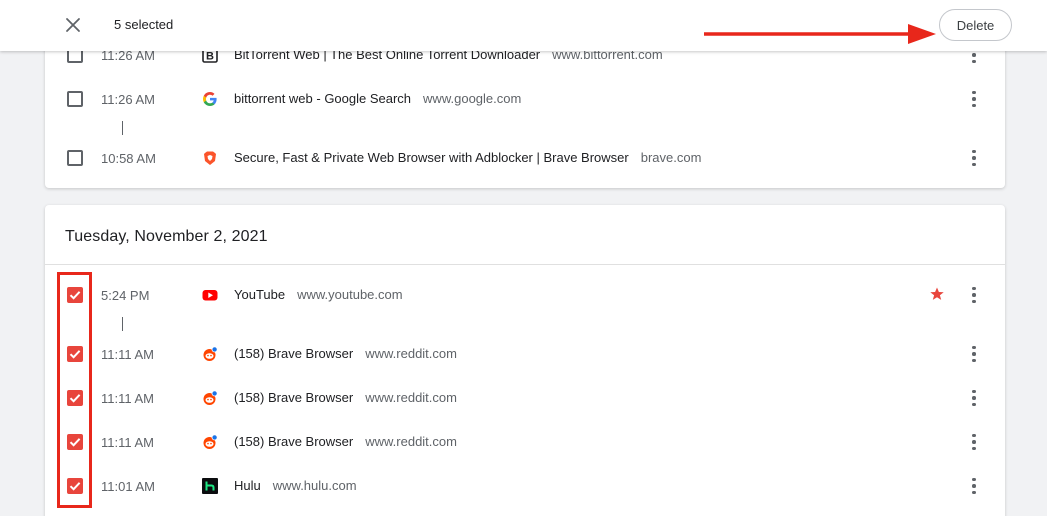 The image size is (1047, 516). I want to click on date-title: Tuesday, November 2, 2021, so click(166, 236).